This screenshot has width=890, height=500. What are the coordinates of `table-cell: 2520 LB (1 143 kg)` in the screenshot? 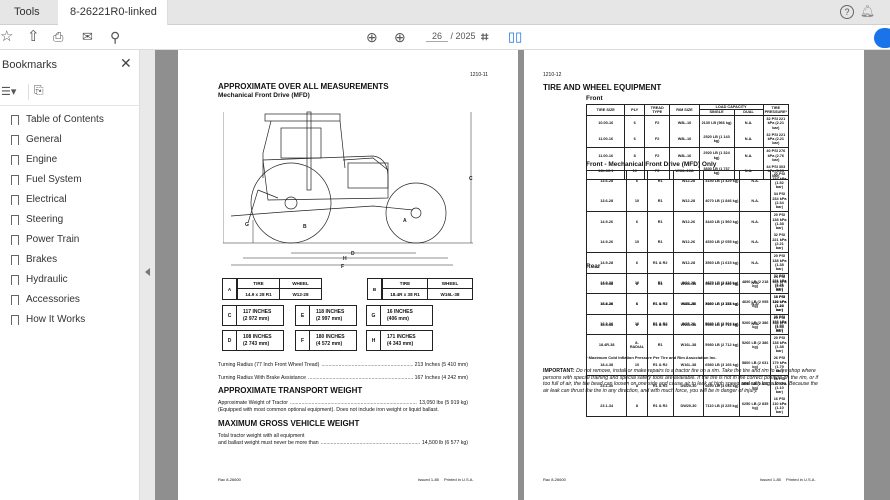 It's located at (716, 139).